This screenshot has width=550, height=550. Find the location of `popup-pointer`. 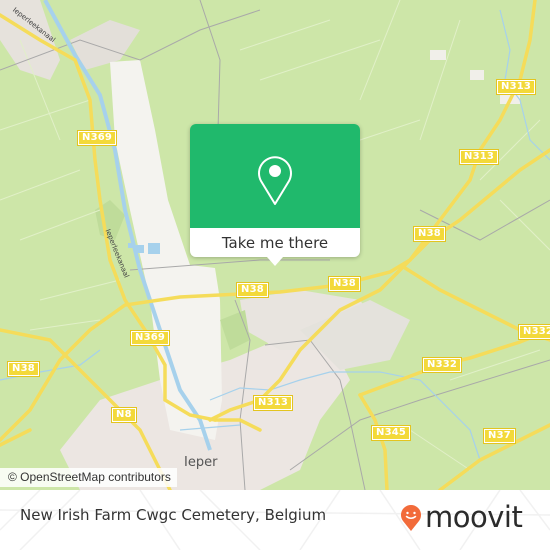

popup-pointer is located at coordinates (275, 261).